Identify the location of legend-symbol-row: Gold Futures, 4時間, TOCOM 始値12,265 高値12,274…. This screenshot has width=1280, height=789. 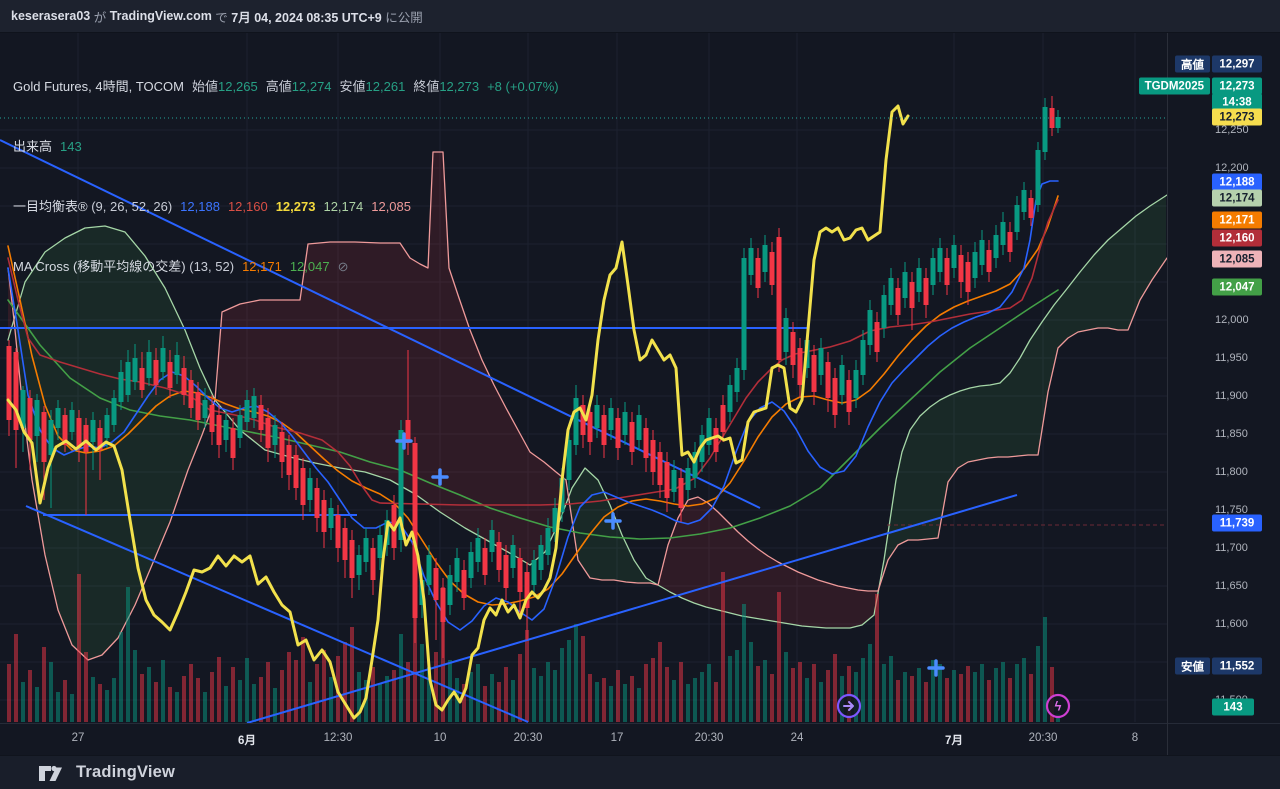
(286, 87).